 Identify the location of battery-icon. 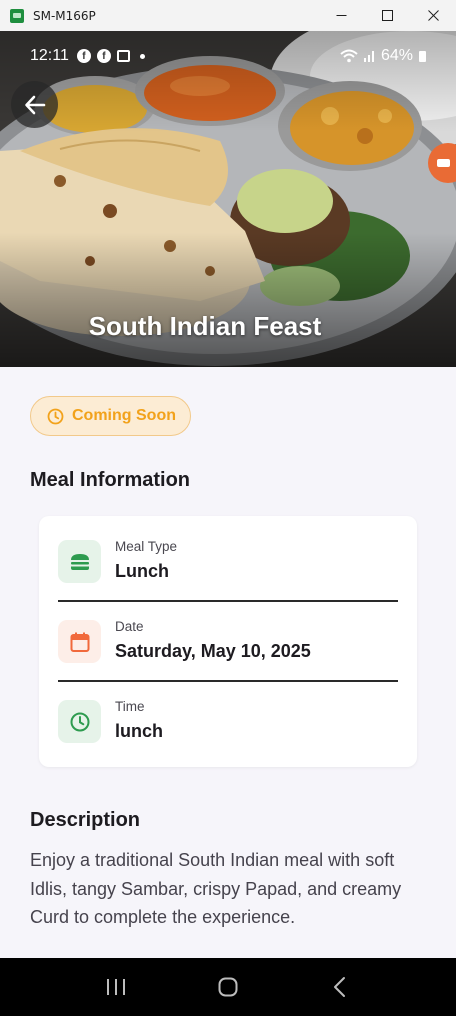
(422, 56).